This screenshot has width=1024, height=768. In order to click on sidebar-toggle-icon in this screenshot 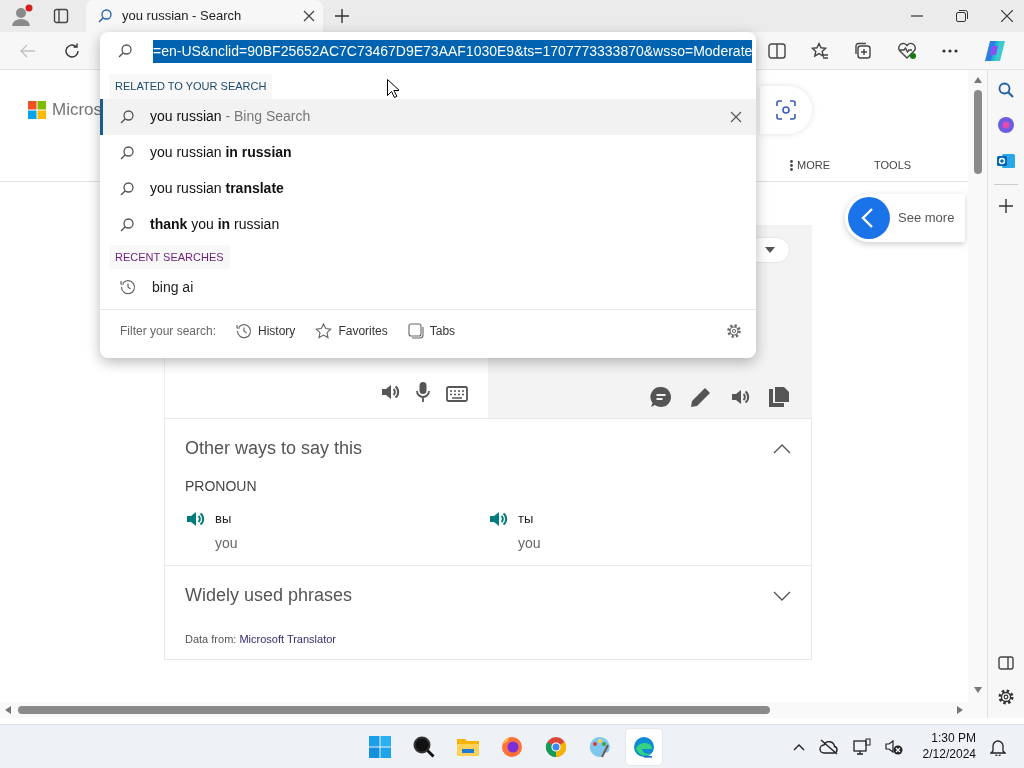, I will do `click(1006, 663)`.